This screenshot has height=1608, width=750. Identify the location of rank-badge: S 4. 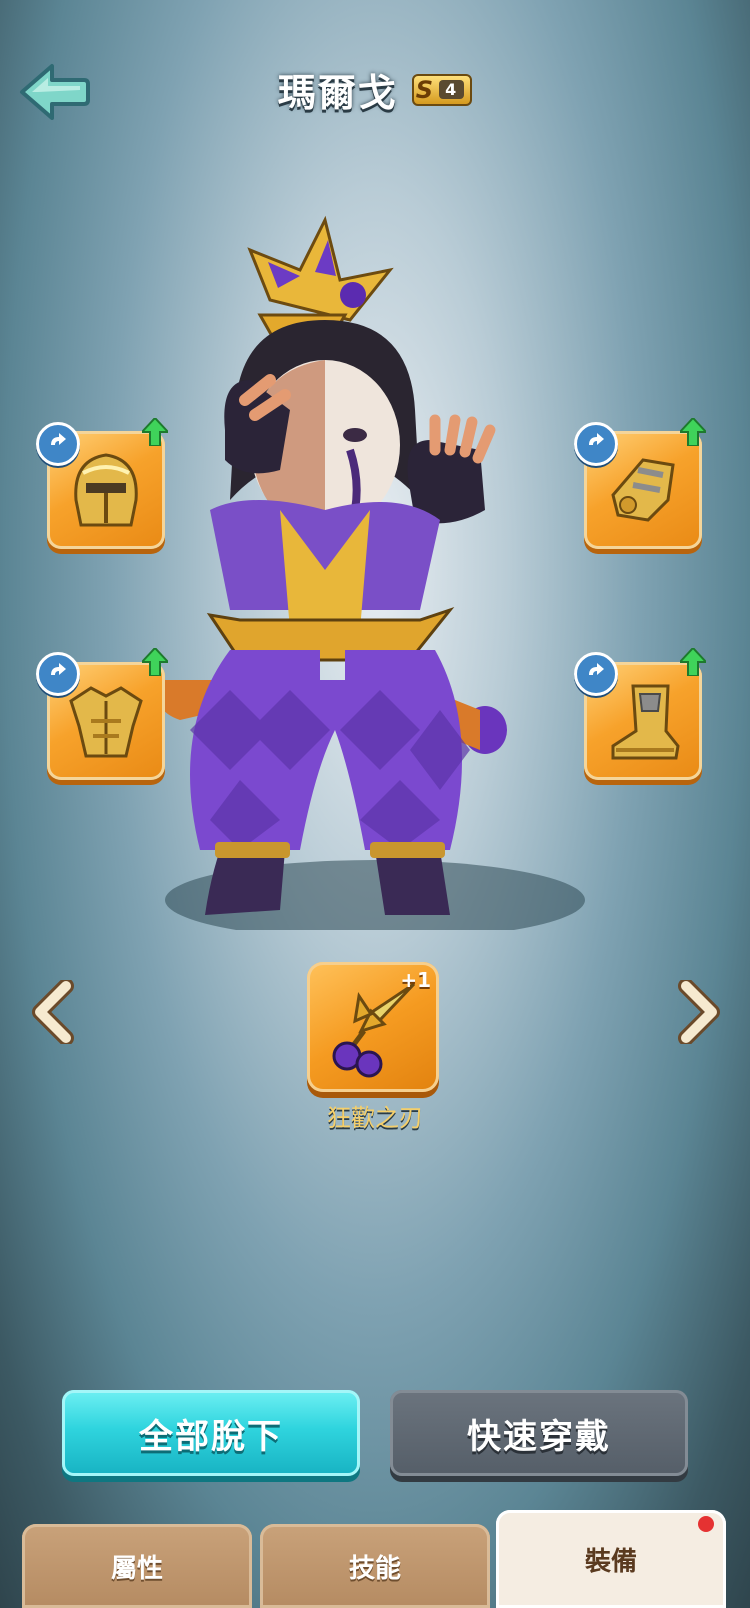
(442, 89).